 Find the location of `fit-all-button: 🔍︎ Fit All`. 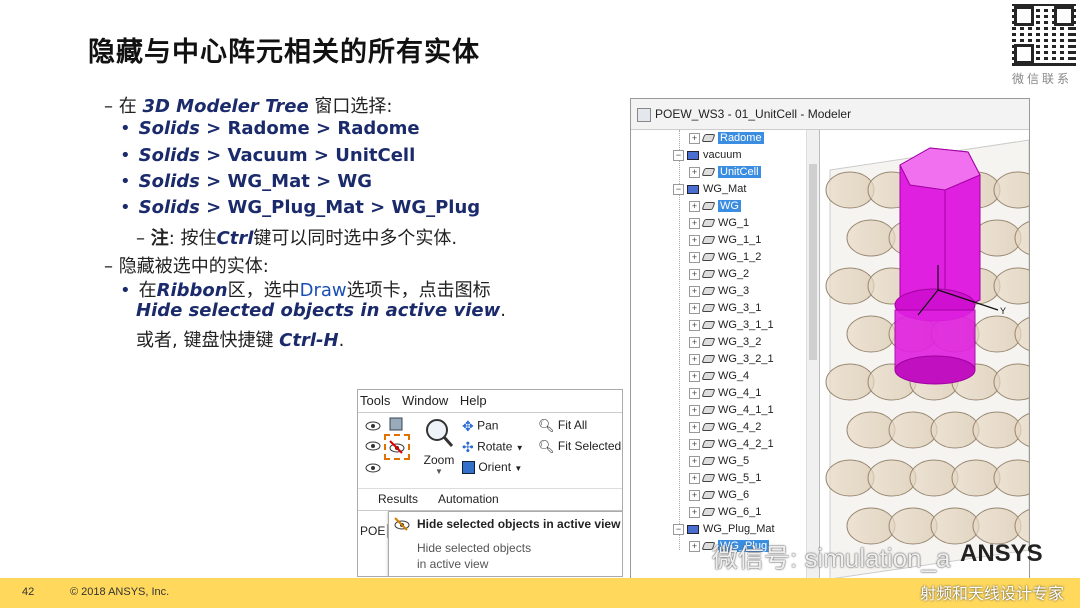

fit-all-button: 🔍︎ Fit All is located at coordinates (562, 426).